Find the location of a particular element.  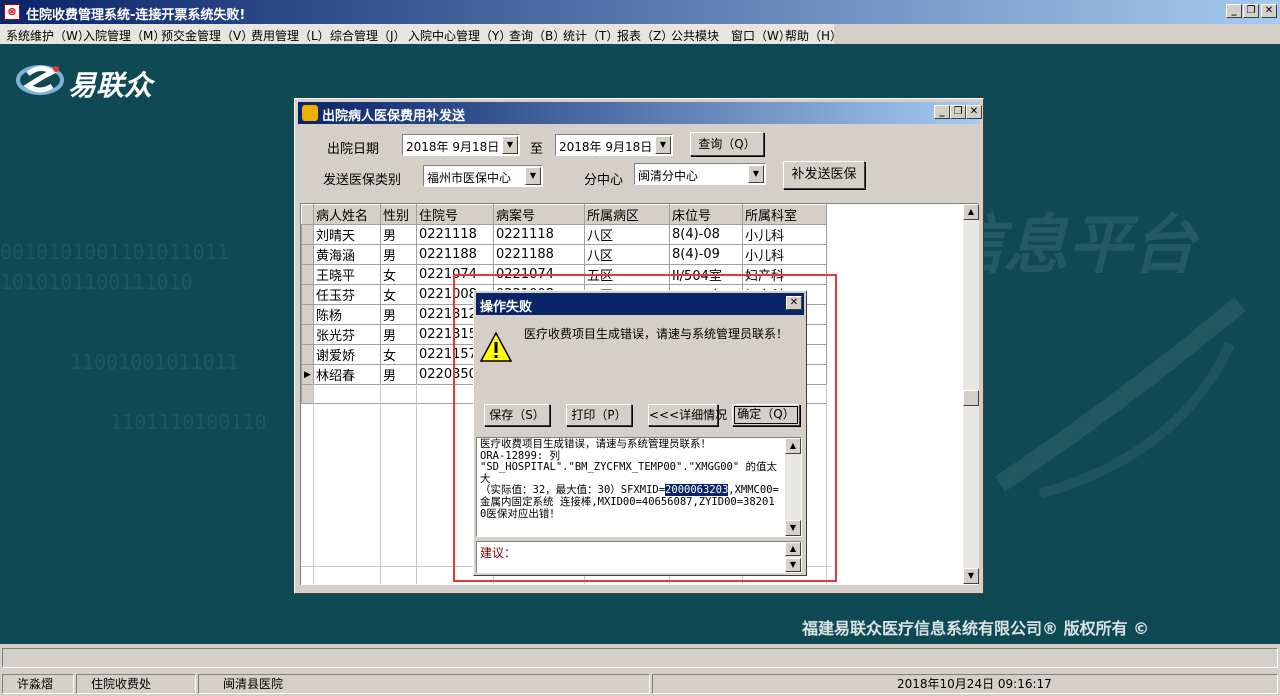

minimize-button: _ is located at coordinates (1234, 11).